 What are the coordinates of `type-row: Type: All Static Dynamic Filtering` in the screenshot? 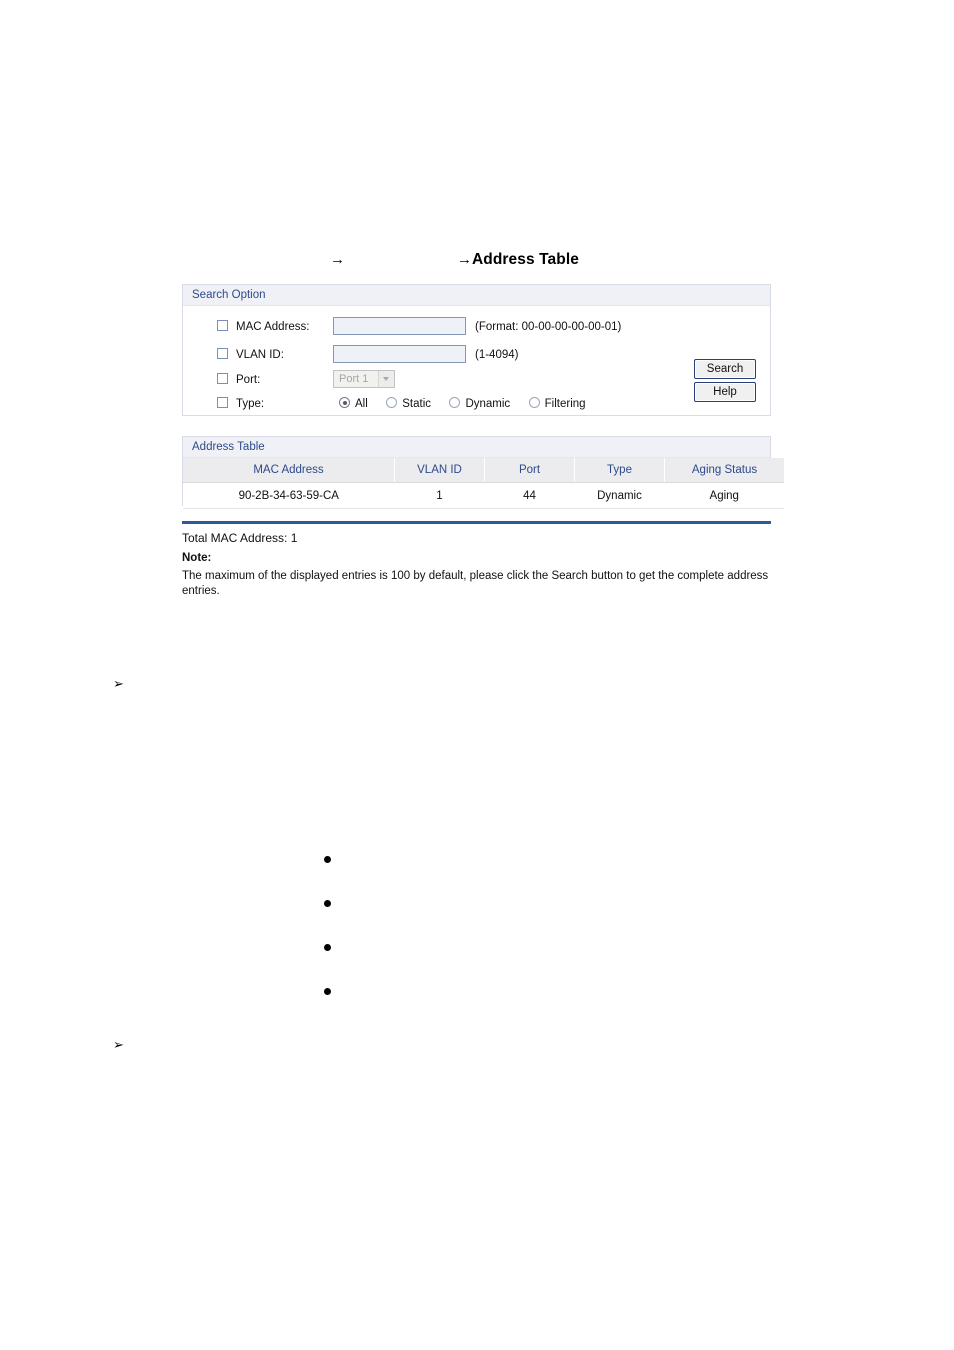 It's located at (476, 404).